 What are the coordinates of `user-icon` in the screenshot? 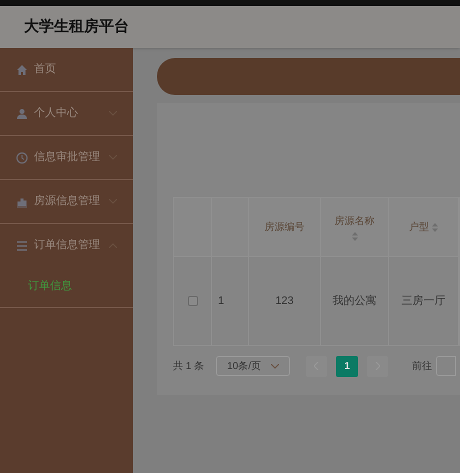 It's located at (22, 114).